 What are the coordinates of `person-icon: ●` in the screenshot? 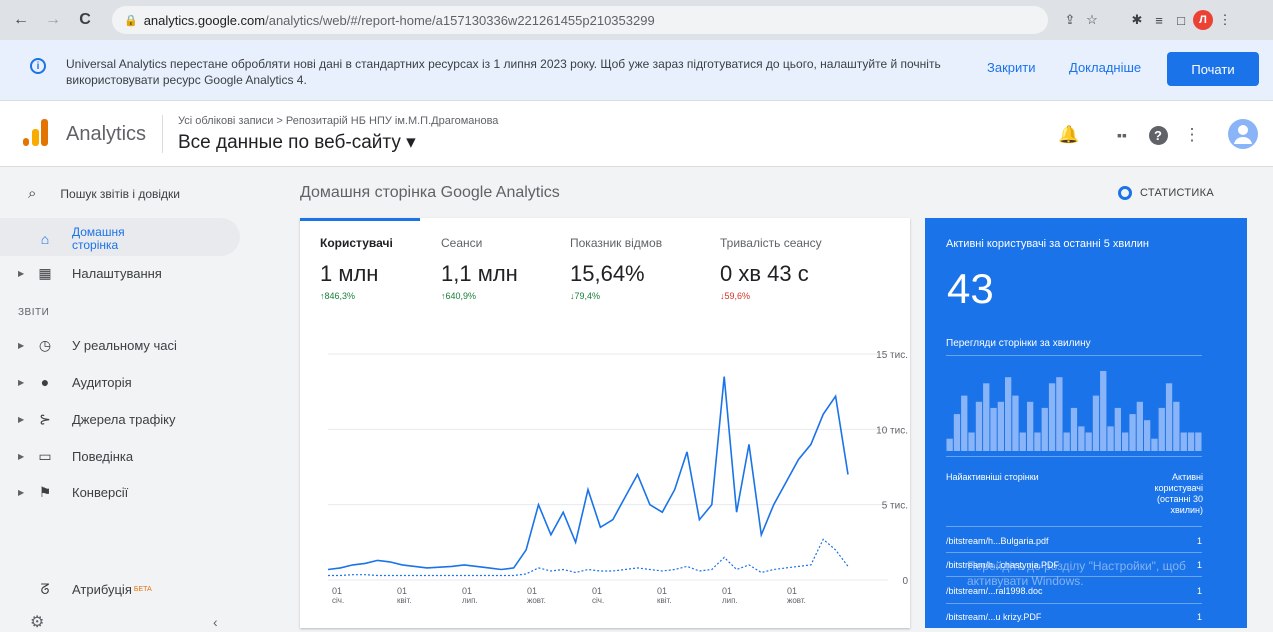 It's located at (45, 382).